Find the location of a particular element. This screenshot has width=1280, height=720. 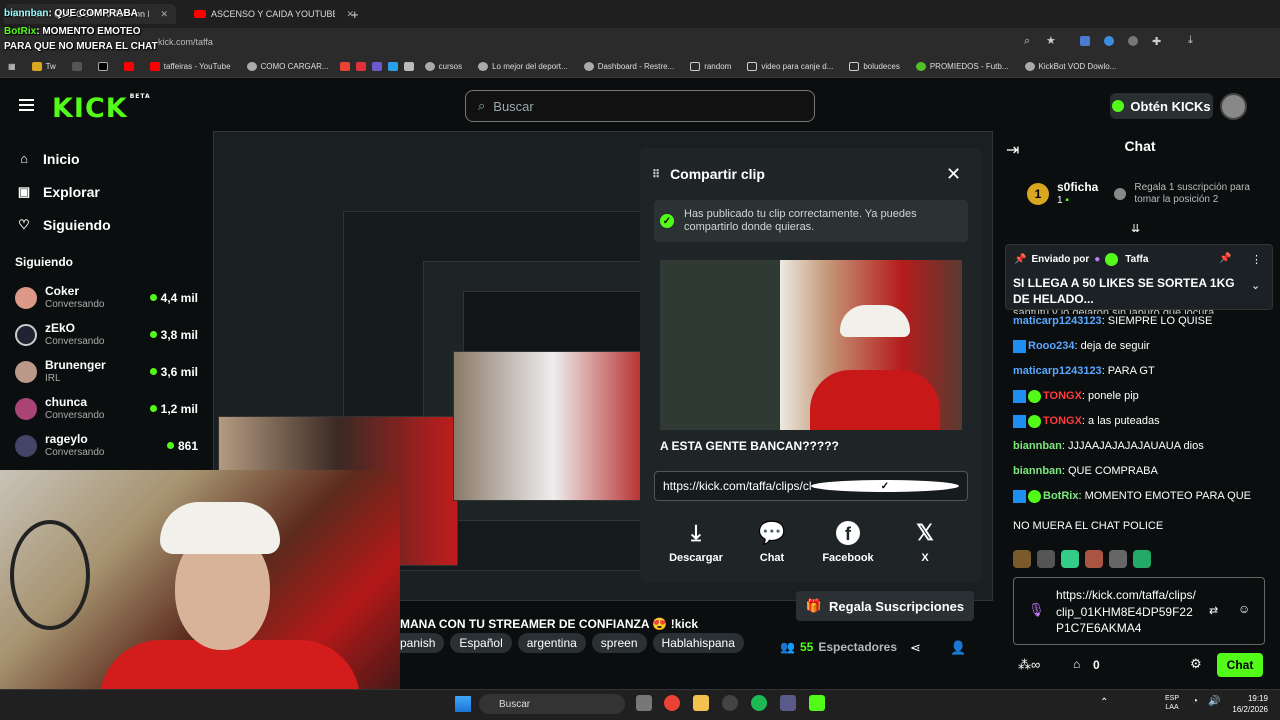

clip-thumbnail is located at coordinates (811, 345).